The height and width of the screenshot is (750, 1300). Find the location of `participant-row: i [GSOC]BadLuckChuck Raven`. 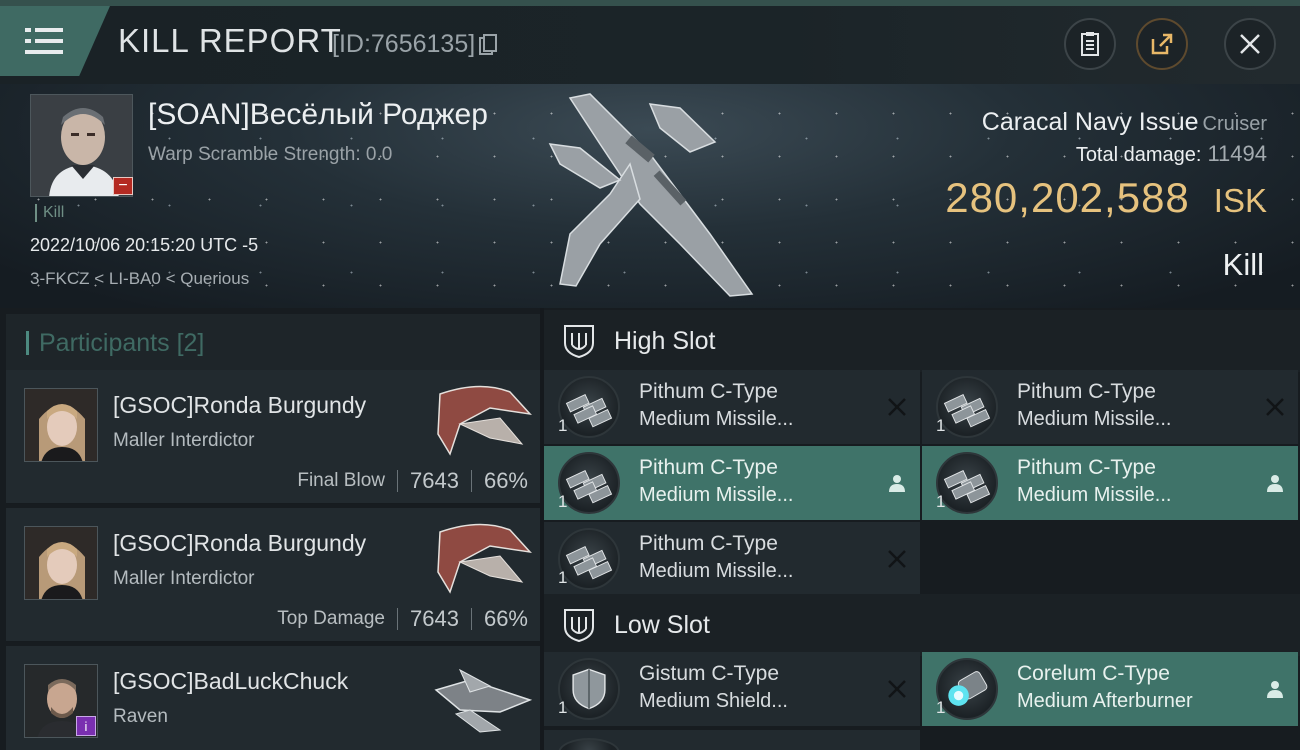

participant-row: i [GSOC]BadLuckChuck Raven is located at coordinates (273, 698).